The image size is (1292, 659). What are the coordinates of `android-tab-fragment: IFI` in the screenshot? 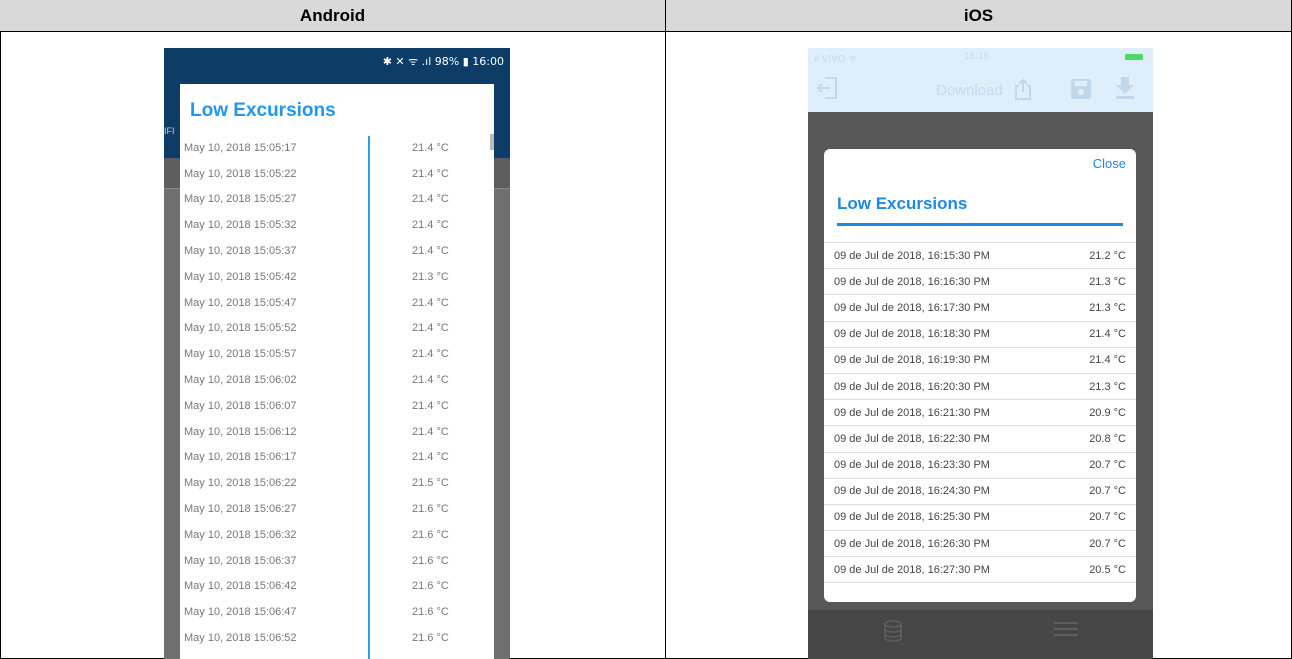 It's located at (169, 131).